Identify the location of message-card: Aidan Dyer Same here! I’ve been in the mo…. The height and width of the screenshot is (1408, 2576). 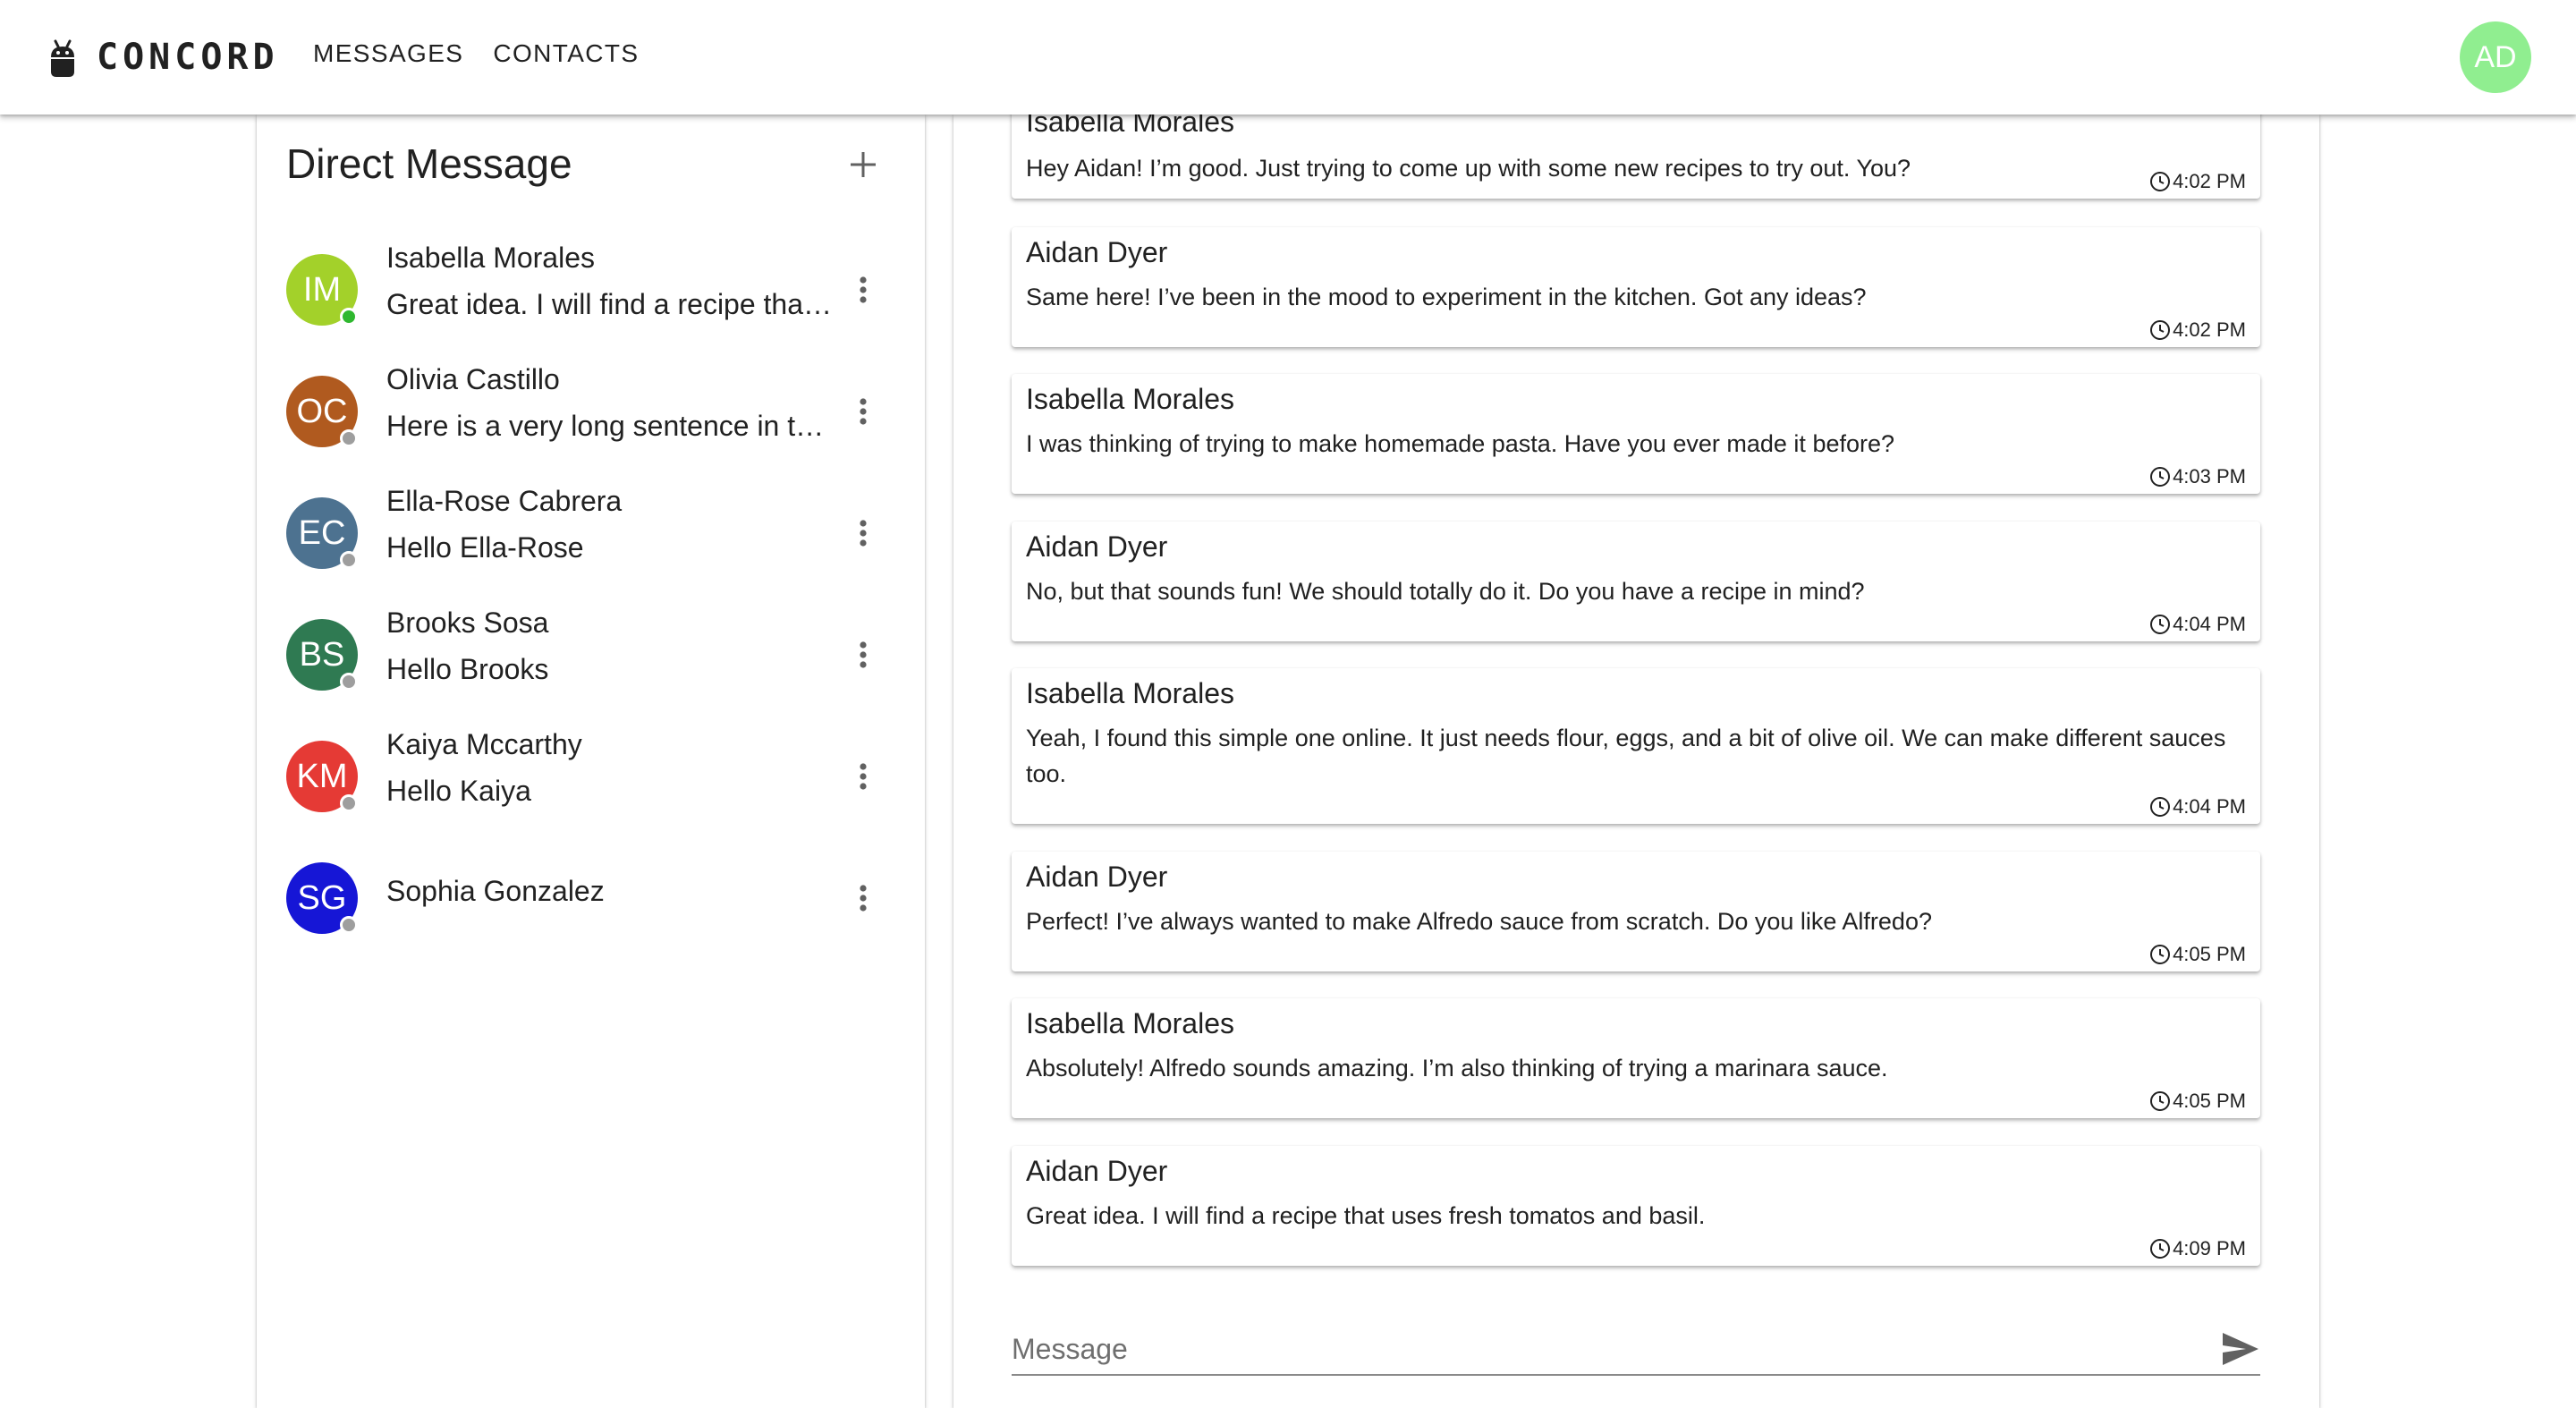
(1636, 287).